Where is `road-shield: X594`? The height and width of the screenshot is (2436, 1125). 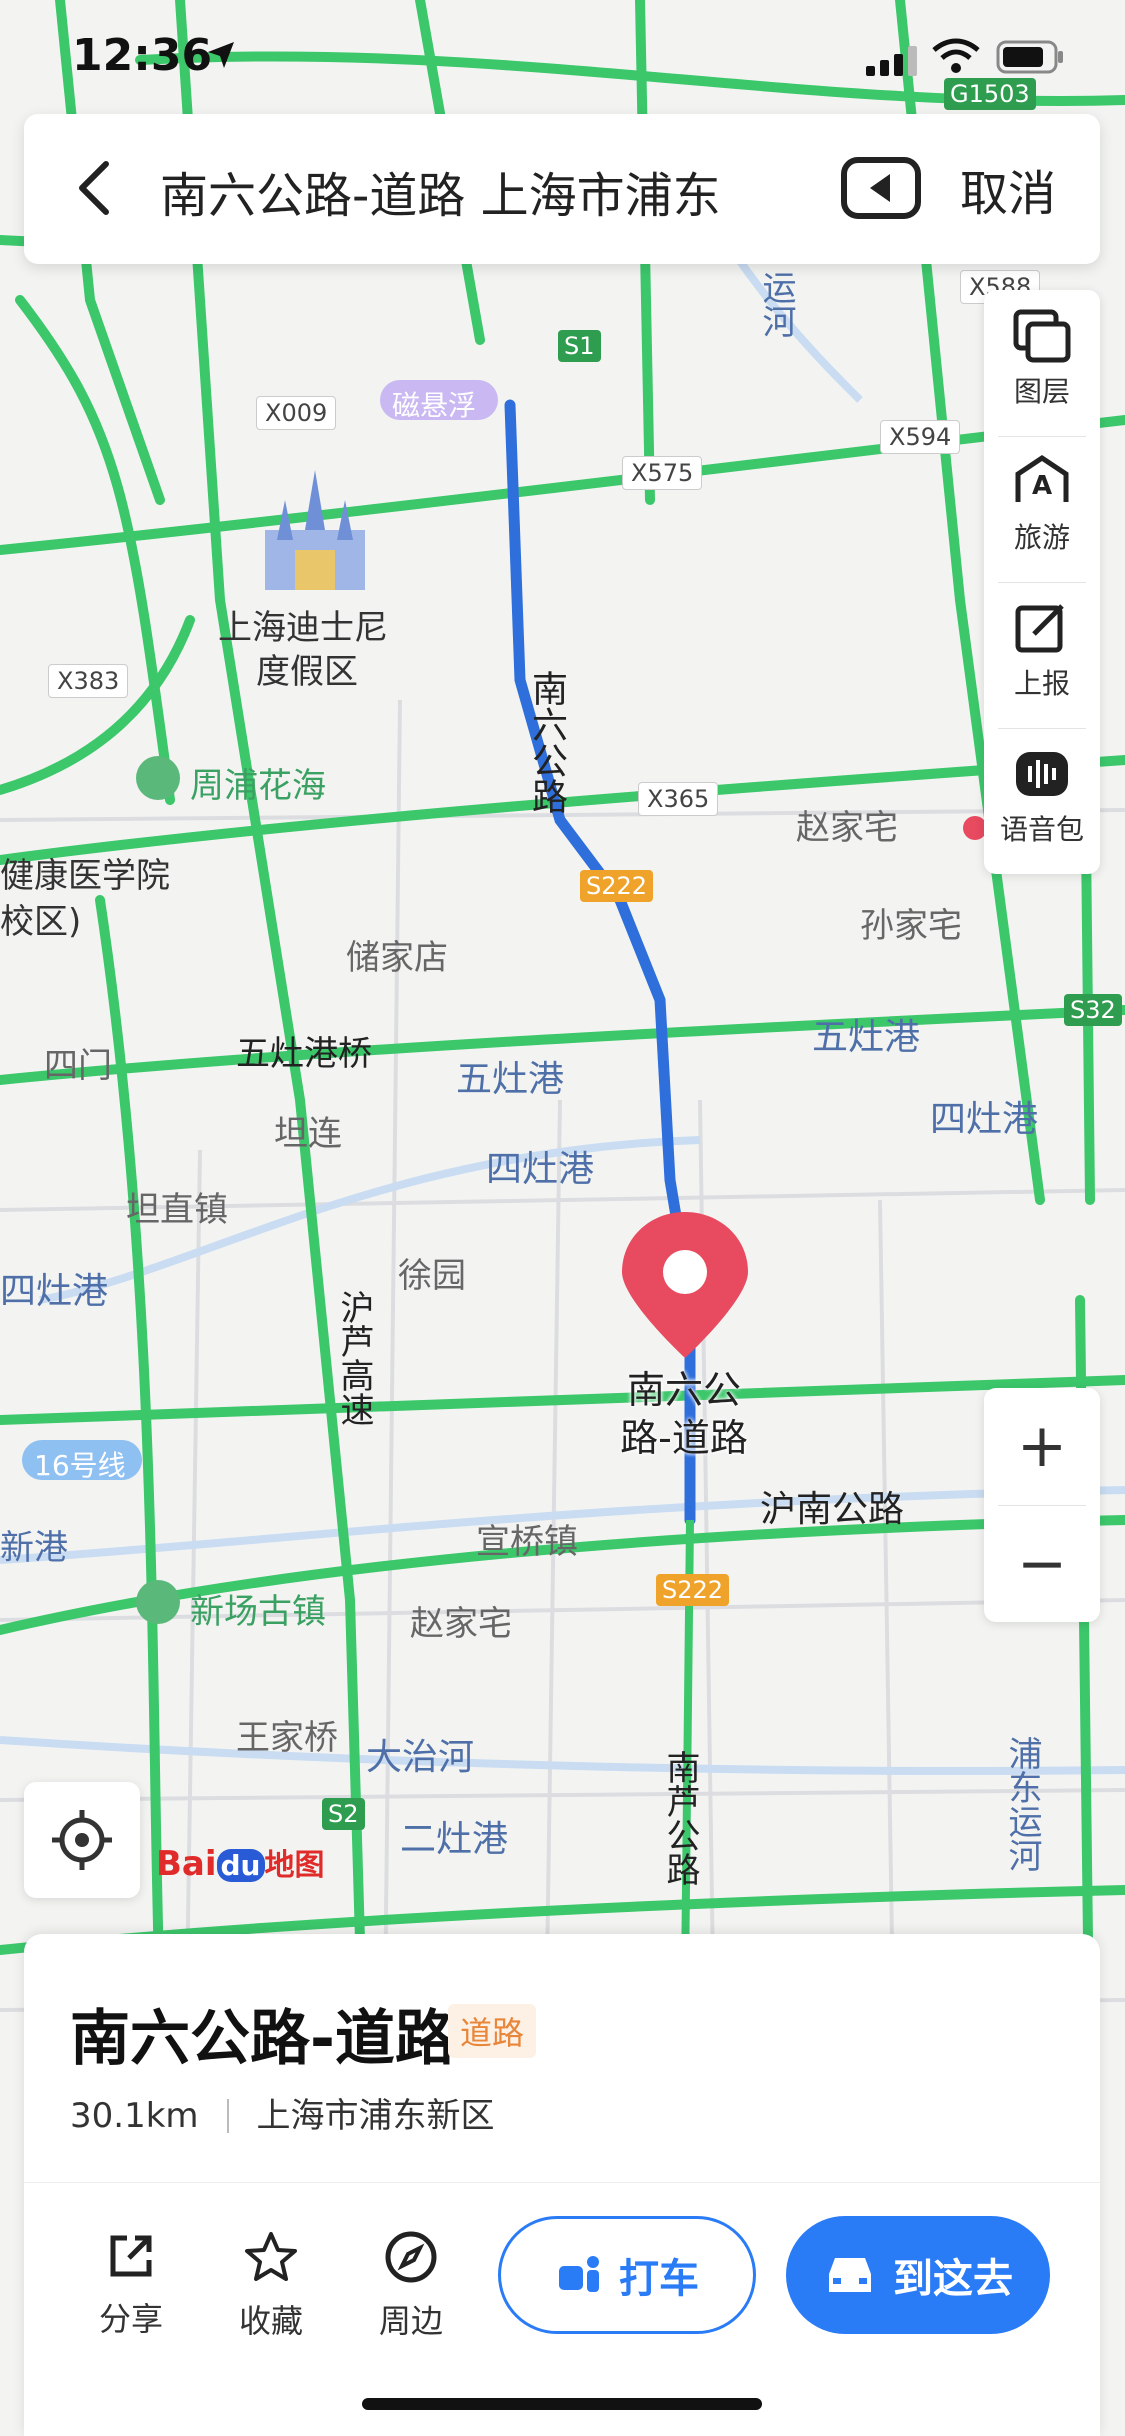
road-shield: X594 is located at coordinates (920, 437).